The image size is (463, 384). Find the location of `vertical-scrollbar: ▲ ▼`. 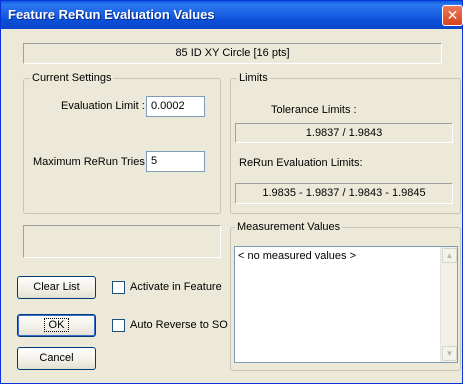

vertical-scrollbar: ▲ ▼ is located at coordinates (448, 304).